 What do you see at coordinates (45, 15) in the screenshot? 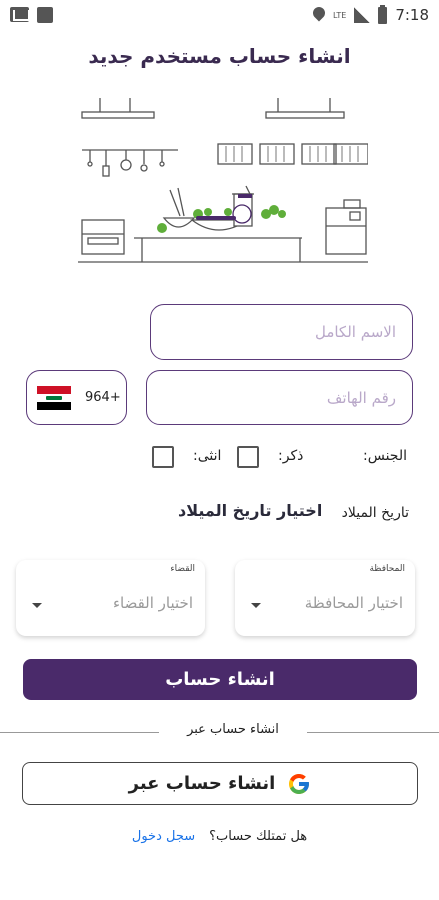
I see `notification-square-icon` at bounding box center [45, 15].